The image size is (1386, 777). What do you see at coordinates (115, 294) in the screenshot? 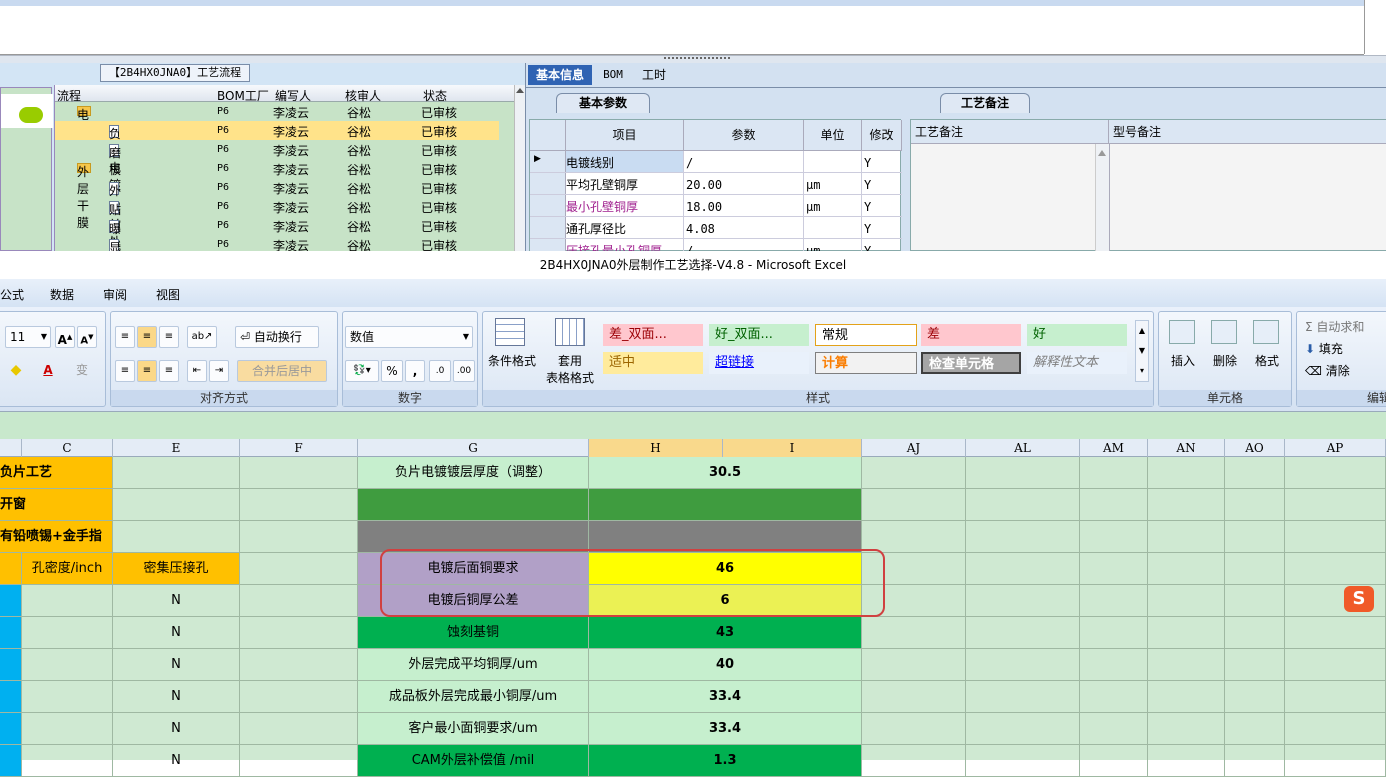
I see `tab-review: 审阅` at bounding box center [115, 294].